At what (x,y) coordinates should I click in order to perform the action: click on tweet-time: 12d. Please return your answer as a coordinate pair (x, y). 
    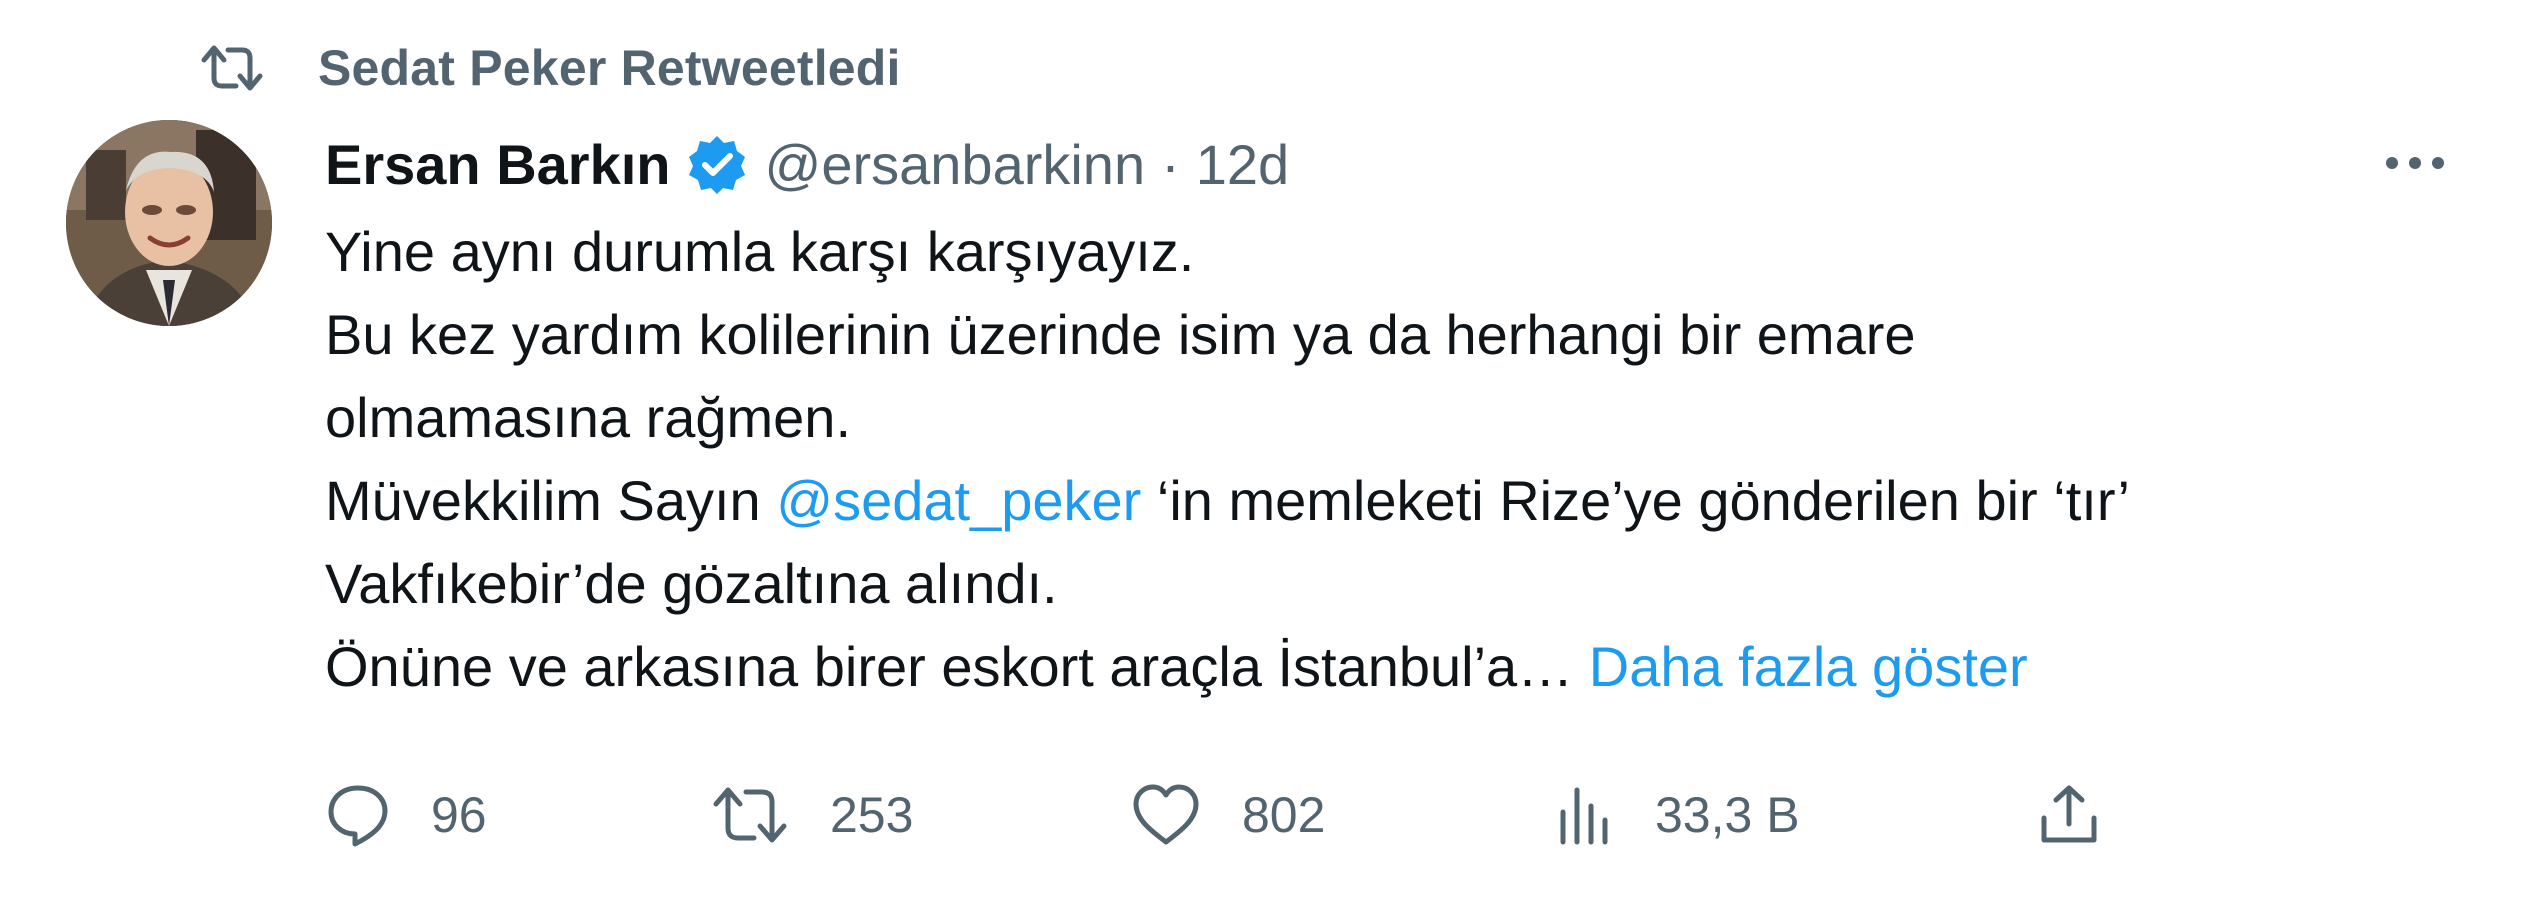
    Looking at the image, I should click on (1242, 164).